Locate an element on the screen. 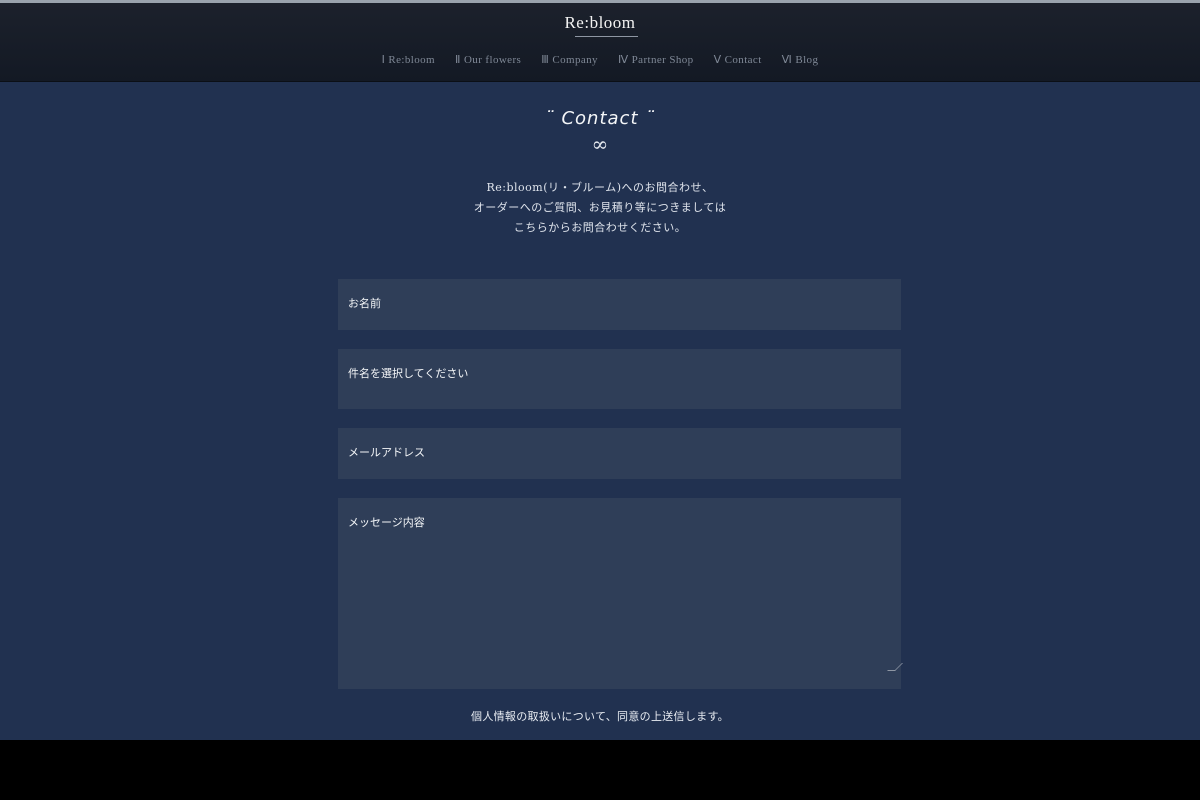 Image resolution: width=1200 pixels, height=800 pixels. page-title: ¨ Contact ¨ is located at coordinates (600, 118).